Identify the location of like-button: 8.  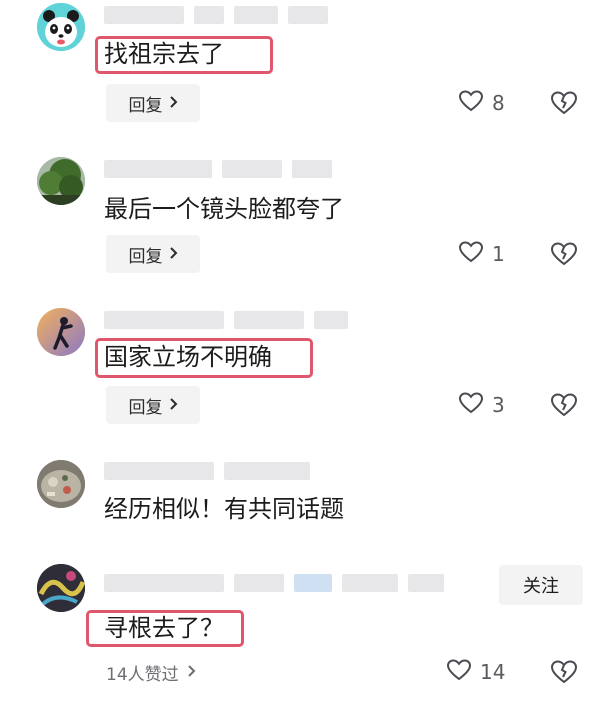
(481, 103).